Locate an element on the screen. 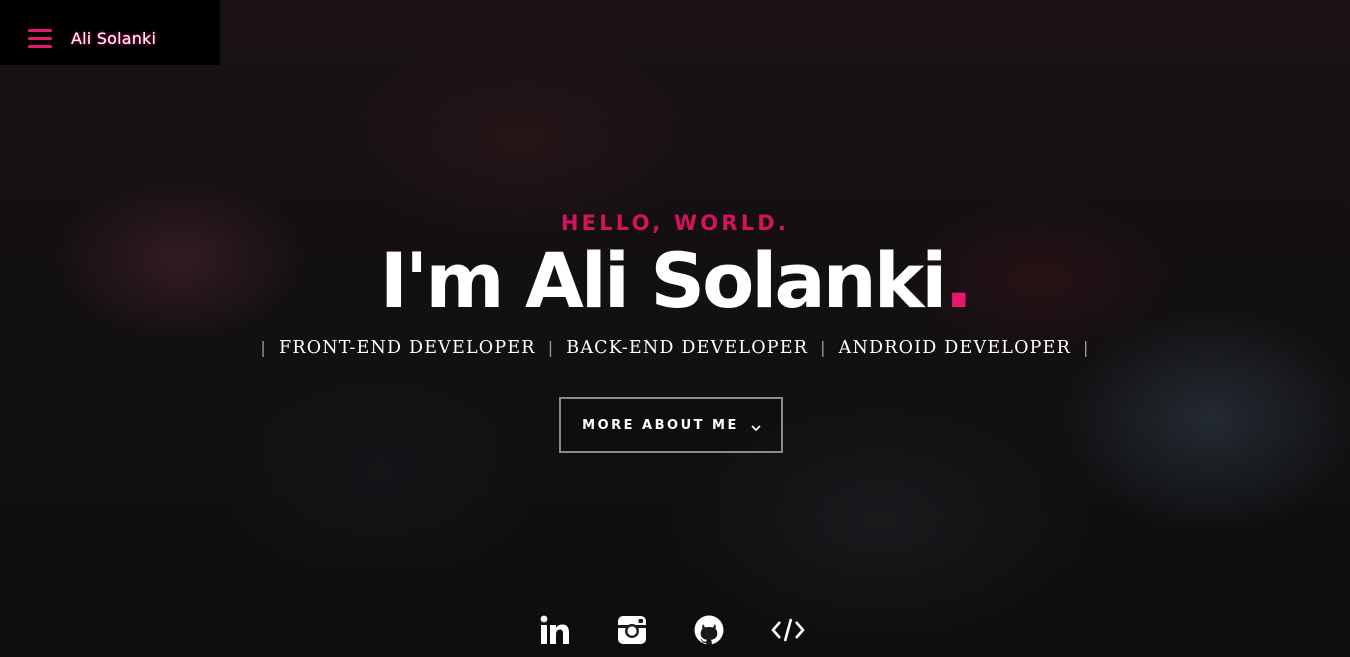 Image resolution: width=1350 pixels, height=657 pixels. github-icon is located at coordinates (709, 630).